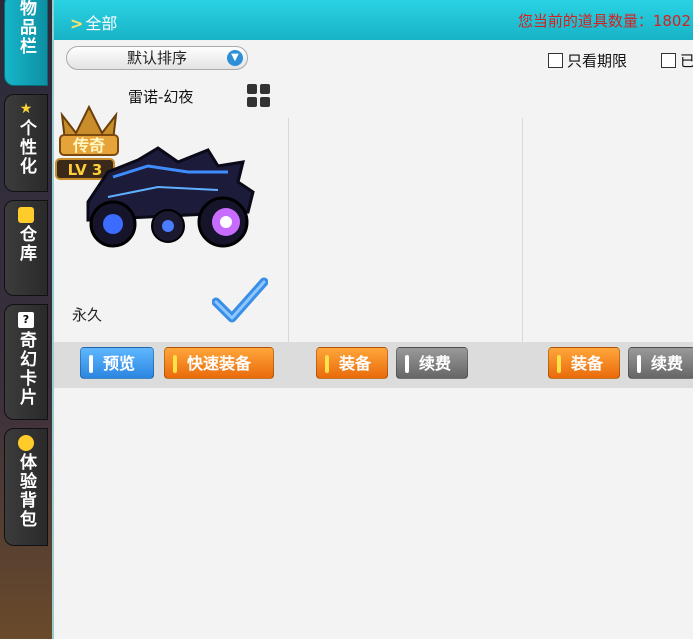 The image size is (693, 639). Describe the element at coordinates (26, 320) in the screenshot. I see `card-icon: ?` at that location.